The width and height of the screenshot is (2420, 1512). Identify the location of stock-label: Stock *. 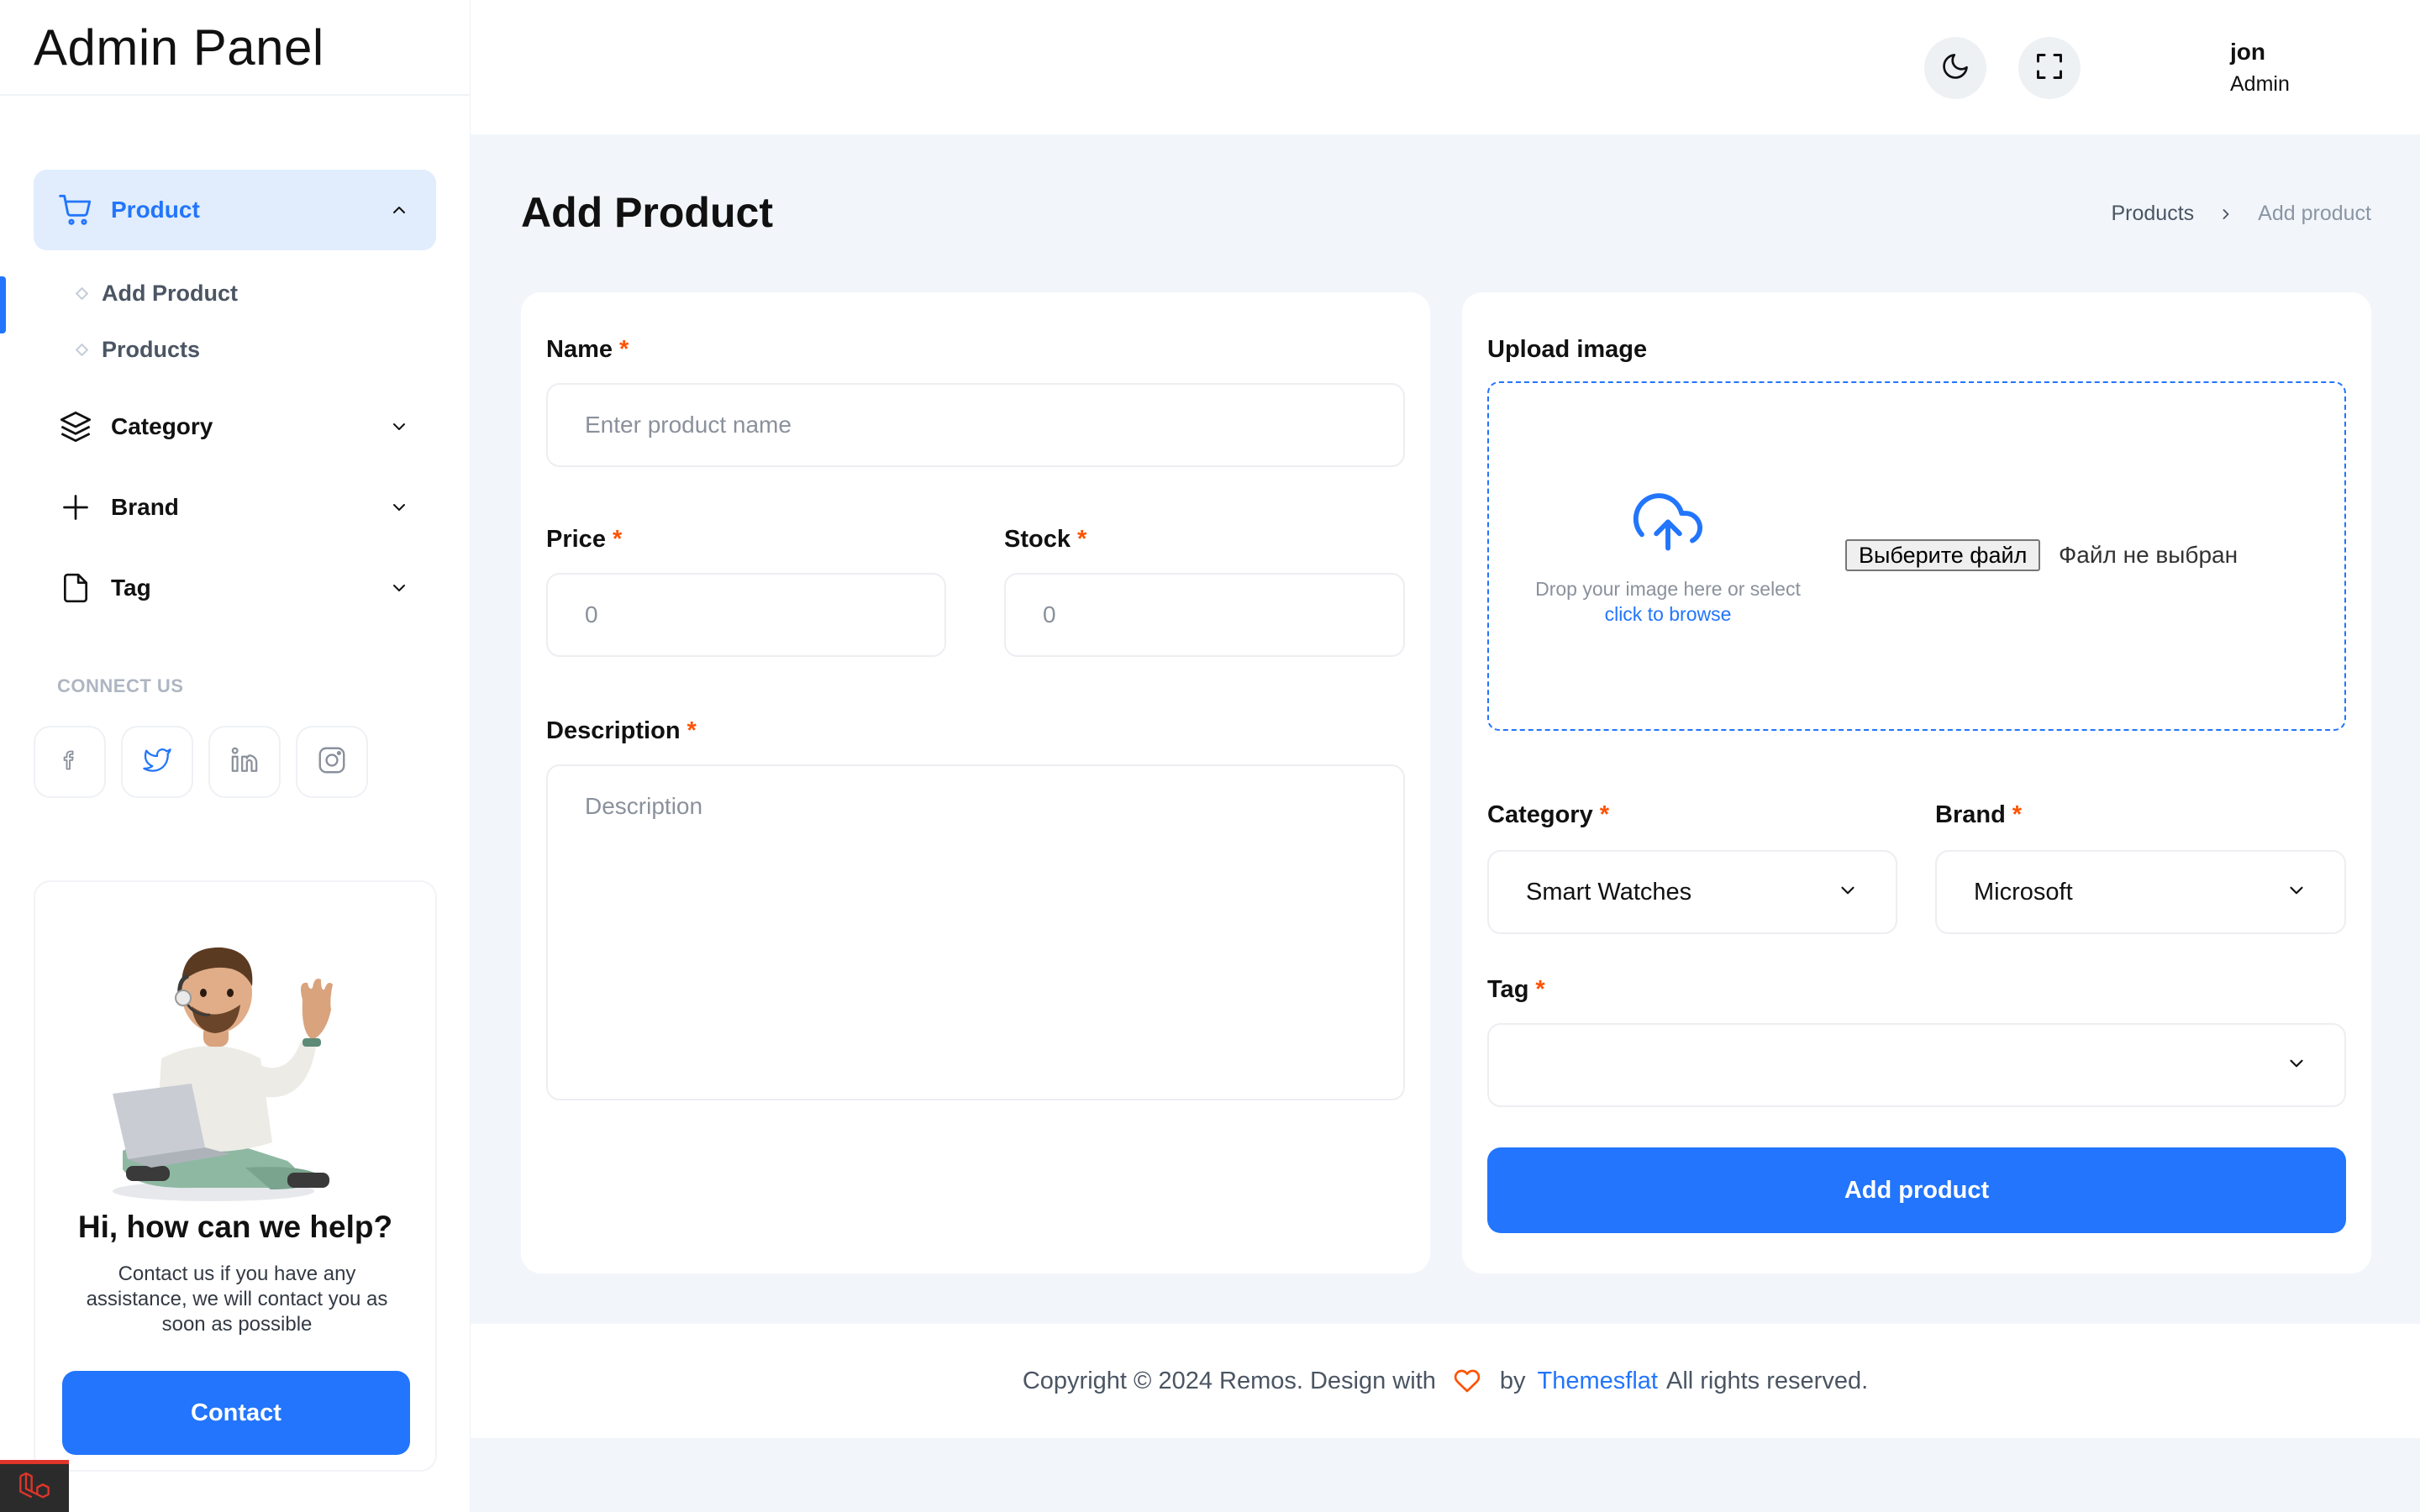
(1045, 540).